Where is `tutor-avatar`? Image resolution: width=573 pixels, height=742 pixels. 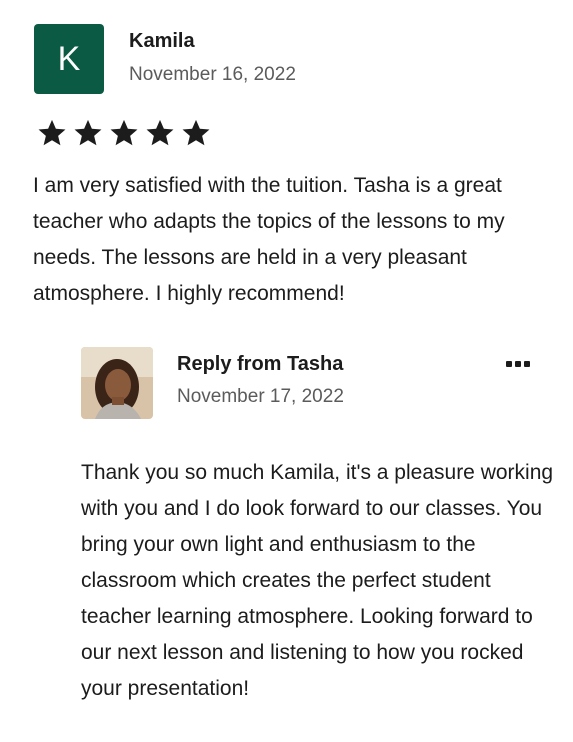 tutor-avatar is located at coordinates (117, 383).